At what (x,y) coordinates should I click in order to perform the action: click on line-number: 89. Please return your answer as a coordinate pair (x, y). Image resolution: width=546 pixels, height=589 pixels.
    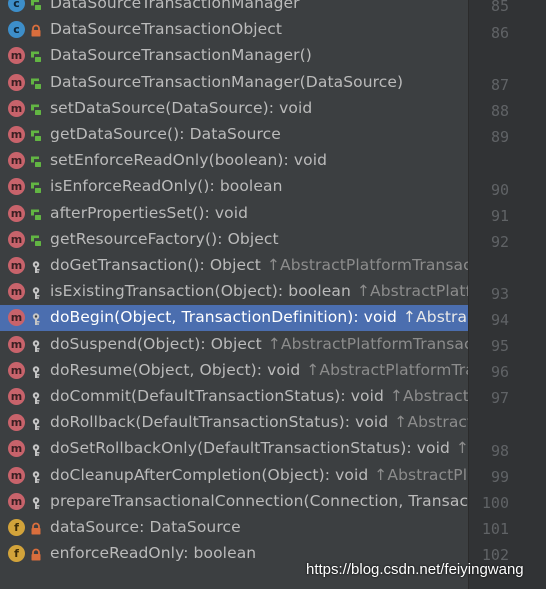
    Looking at the image, I should click on (499, 137).